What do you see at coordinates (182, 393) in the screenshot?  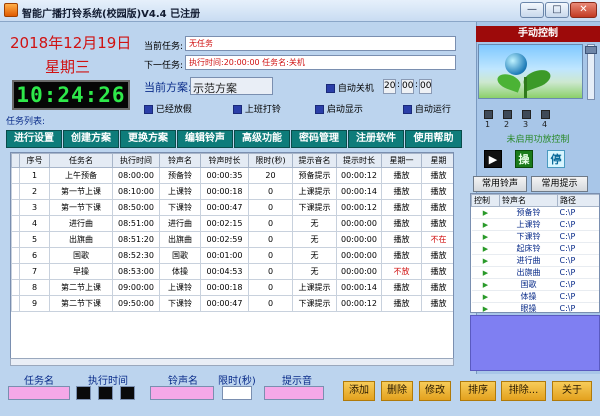 I see `ring-name-select` at bounding box center [182, 393].